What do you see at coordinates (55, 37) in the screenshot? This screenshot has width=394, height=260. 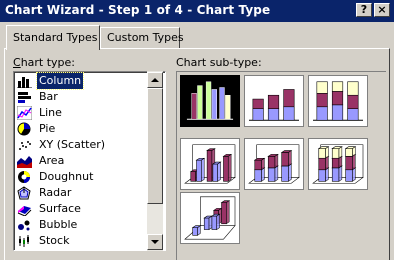 I see `tab-label: Standard Types` at bounding box center [55, 37].